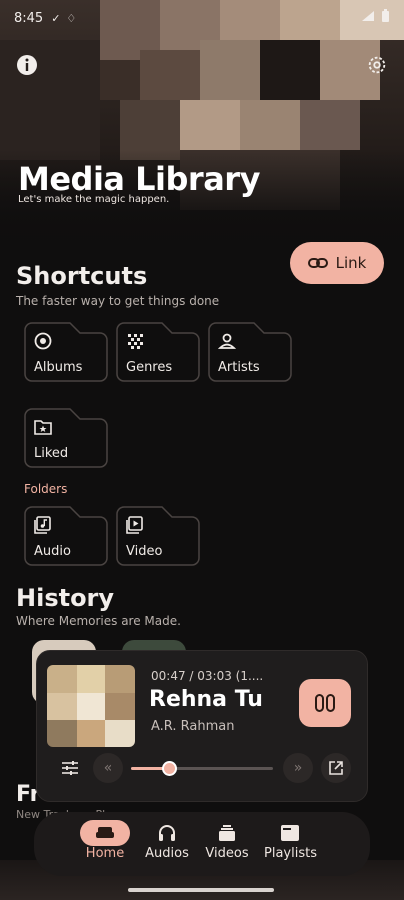  Describe the element at coordinates (58, 367) in the screenshot. I see `shortcut-label: Albums` at that location.